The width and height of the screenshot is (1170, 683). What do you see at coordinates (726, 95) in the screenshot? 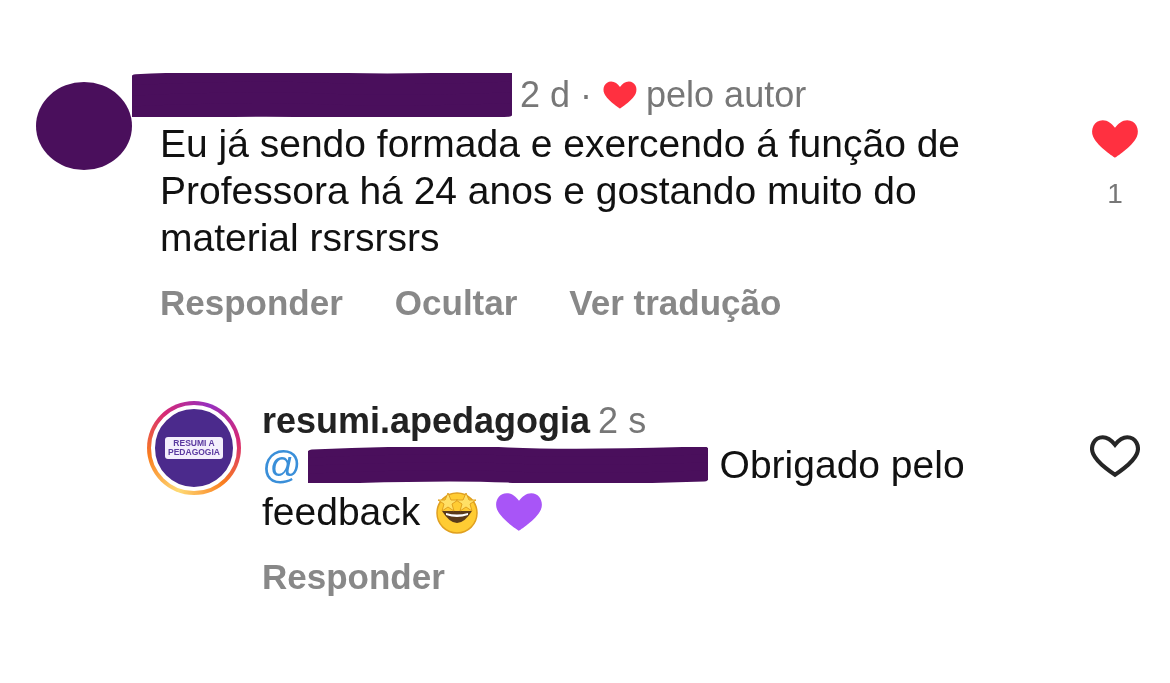
I see `liked-by-author-label: pelo autor` at bounding box center [726, 95].